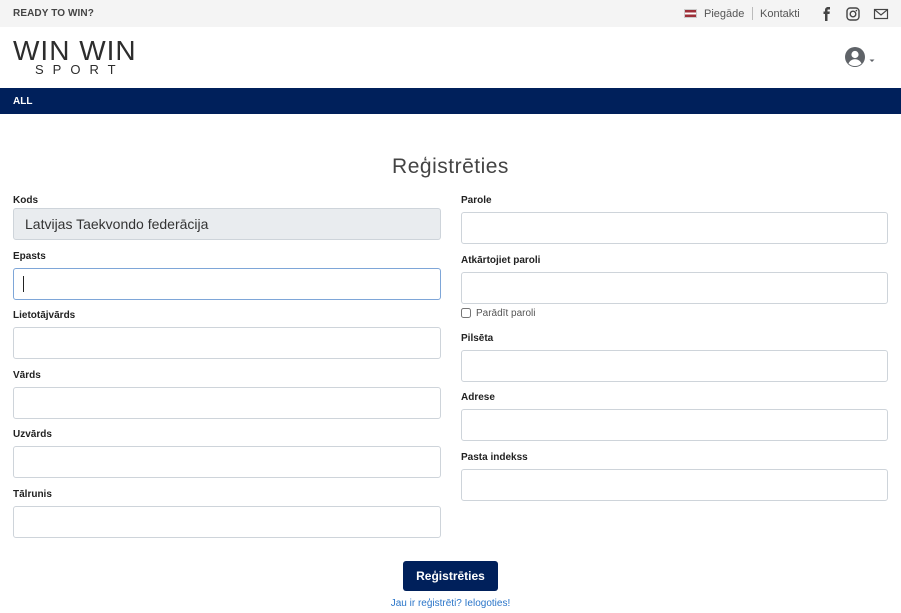 Image resolution: width=901 pixels, height=613 pixels. I want to click on email-field-wrapper, so click(227, 284).